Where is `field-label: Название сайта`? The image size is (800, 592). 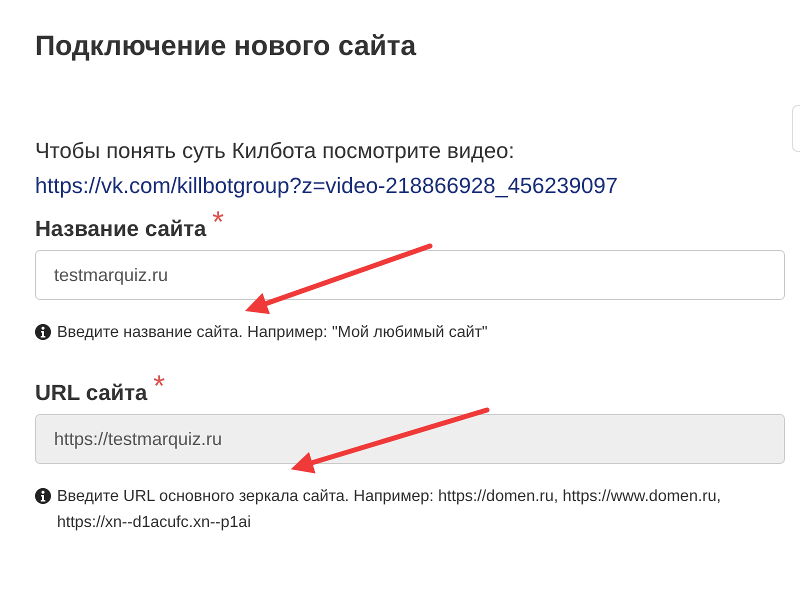 field-label: Название сайта is located at coordinates (120, 229).